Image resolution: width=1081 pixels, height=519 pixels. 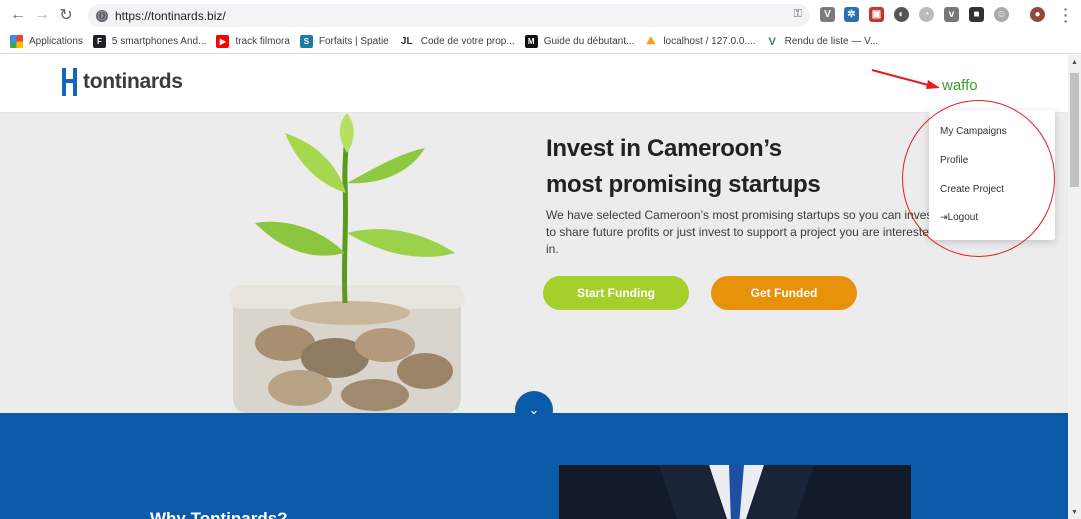 What do you see at coordinates (219, 514) in the screenshot?
I see `why-title: Why Tontinards?` at bounding box center [219, 514].